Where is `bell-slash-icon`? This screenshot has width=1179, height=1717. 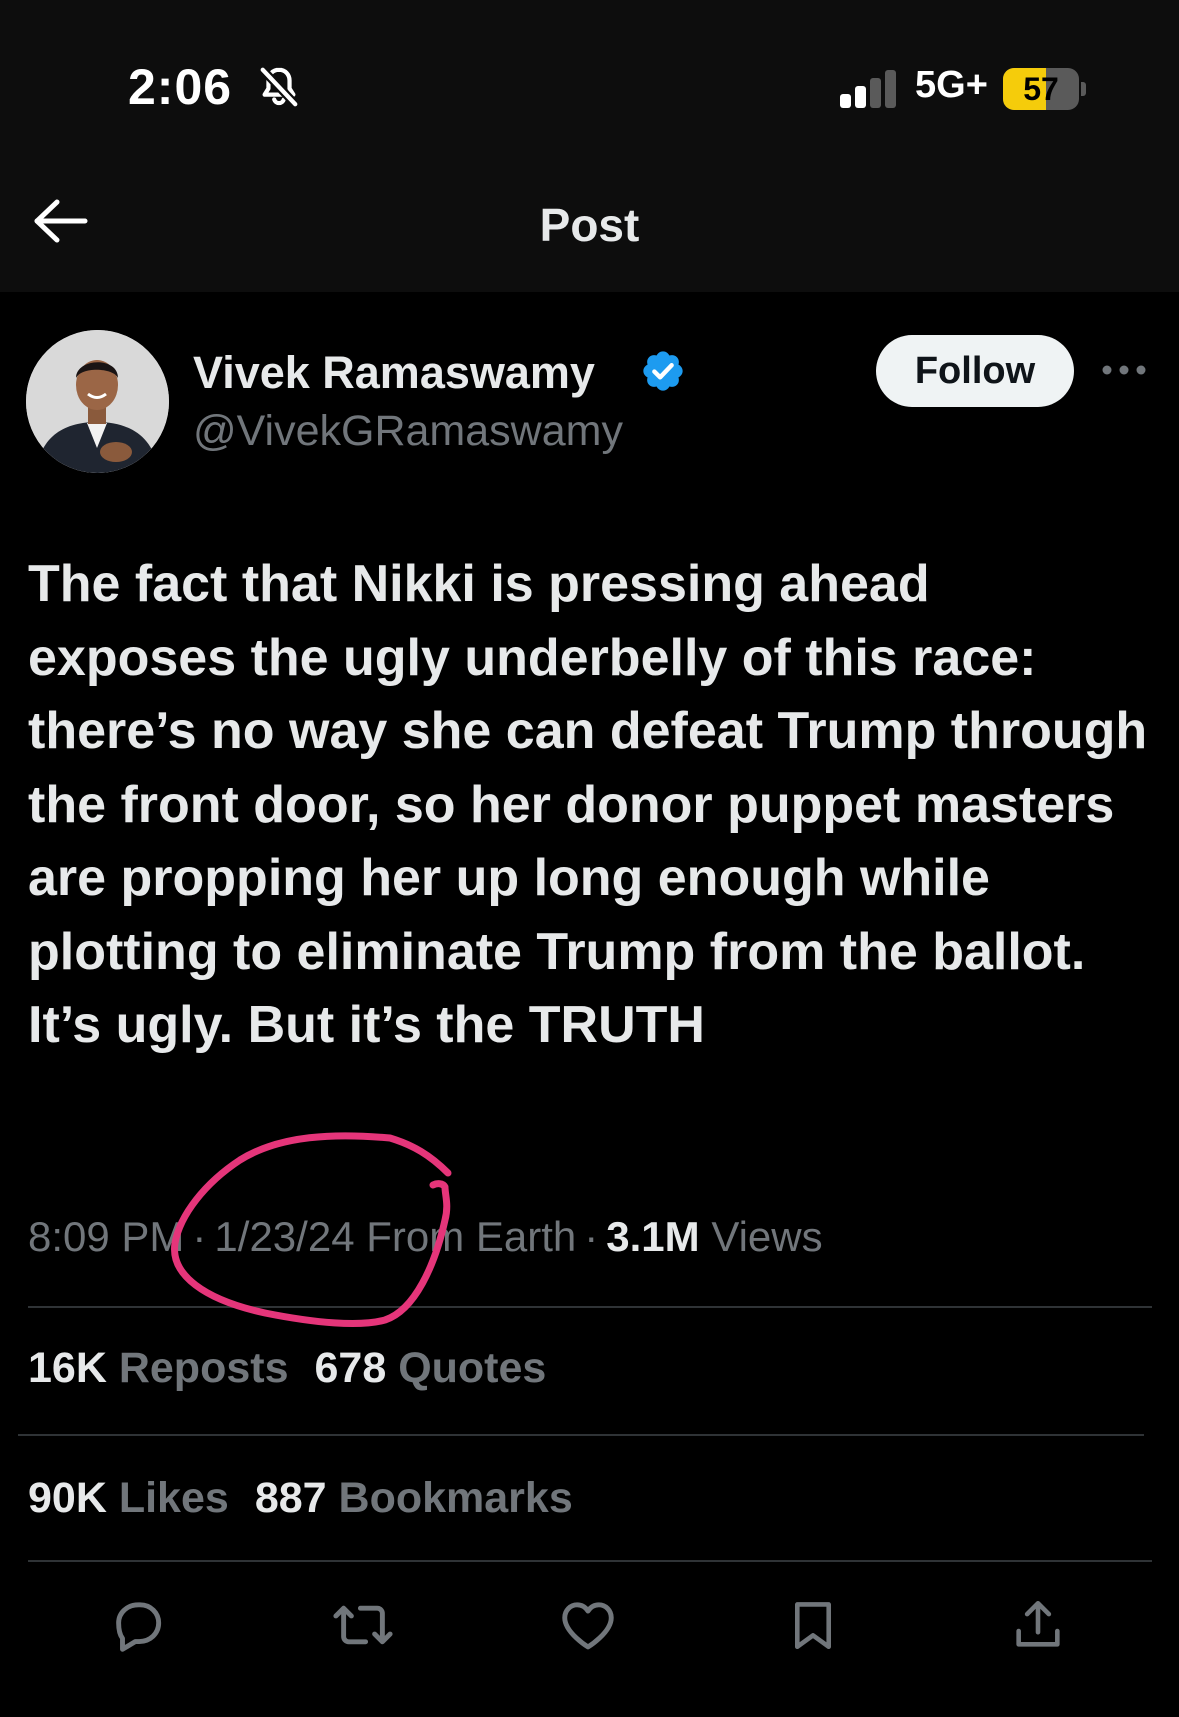
bell-slash-icon is located at coordinates (279, 87).